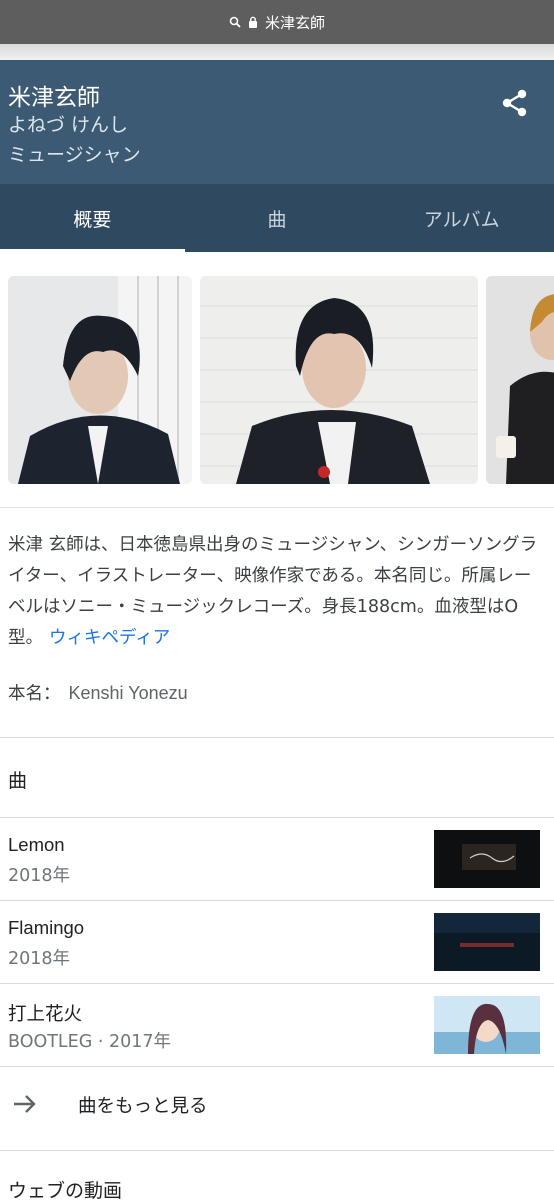 The height and width of the screenshot is (1200, 554). Describe the element at coordinates (277, 942) in the screenshot. I see `song-item: Flamingo 2018年` at that location.